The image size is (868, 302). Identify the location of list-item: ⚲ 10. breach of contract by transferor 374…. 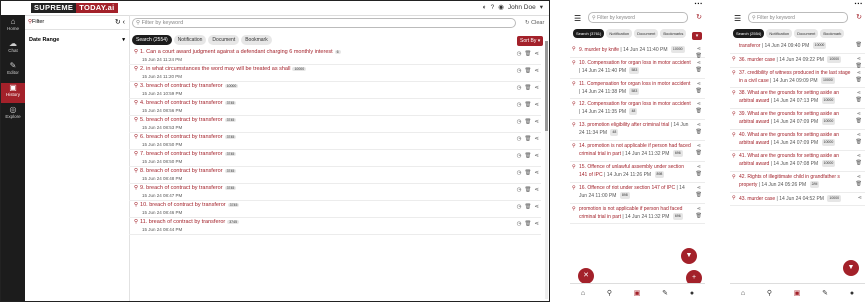
(335, 209).